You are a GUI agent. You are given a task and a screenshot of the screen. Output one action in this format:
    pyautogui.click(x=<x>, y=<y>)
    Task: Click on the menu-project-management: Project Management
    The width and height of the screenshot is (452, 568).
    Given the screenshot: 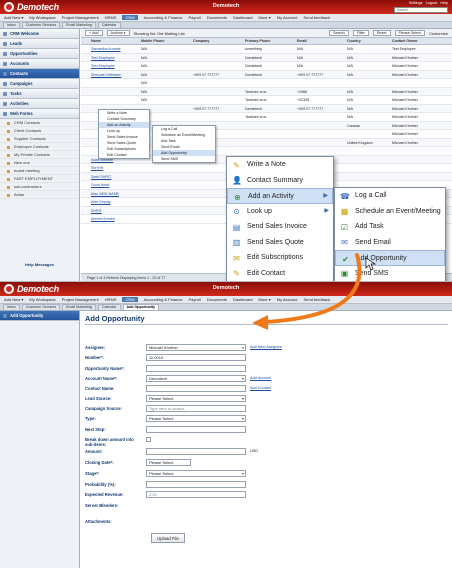 What is the action you would take?
    pyautogui.click(x=80, y=17)
    